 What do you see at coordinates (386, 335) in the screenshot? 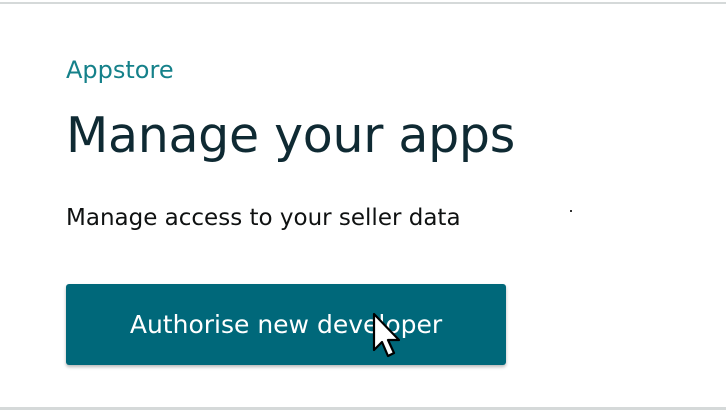
I see `mouse-pointer-icon` at bounding box center [386, 335].